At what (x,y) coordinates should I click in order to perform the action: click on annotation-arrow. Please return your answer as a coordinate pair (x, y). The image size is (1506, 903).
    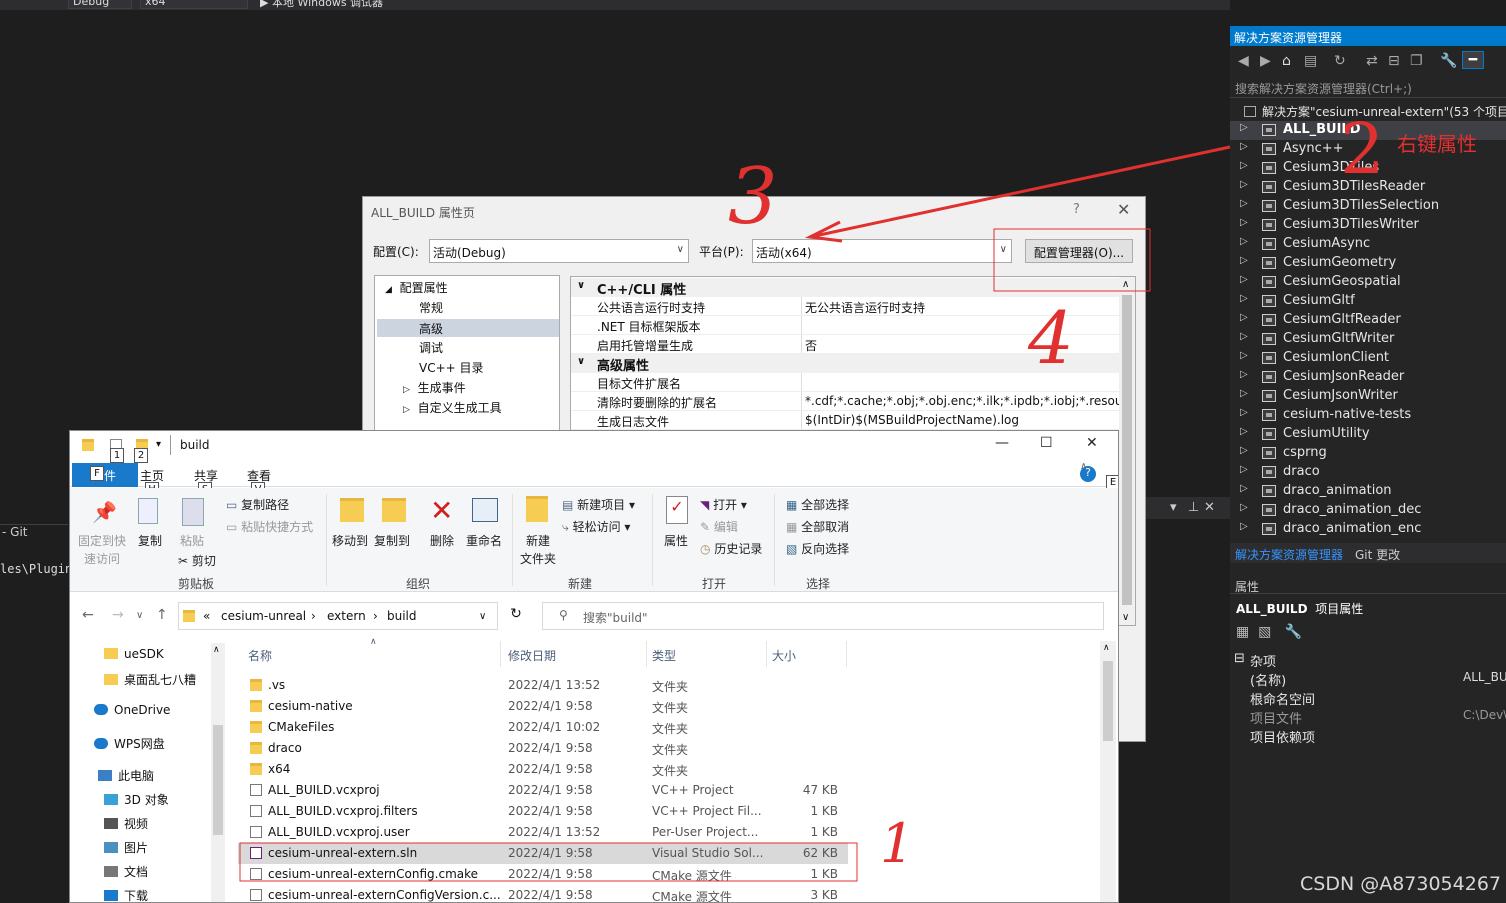
    Looking at the image, I should click on (1020, 192).